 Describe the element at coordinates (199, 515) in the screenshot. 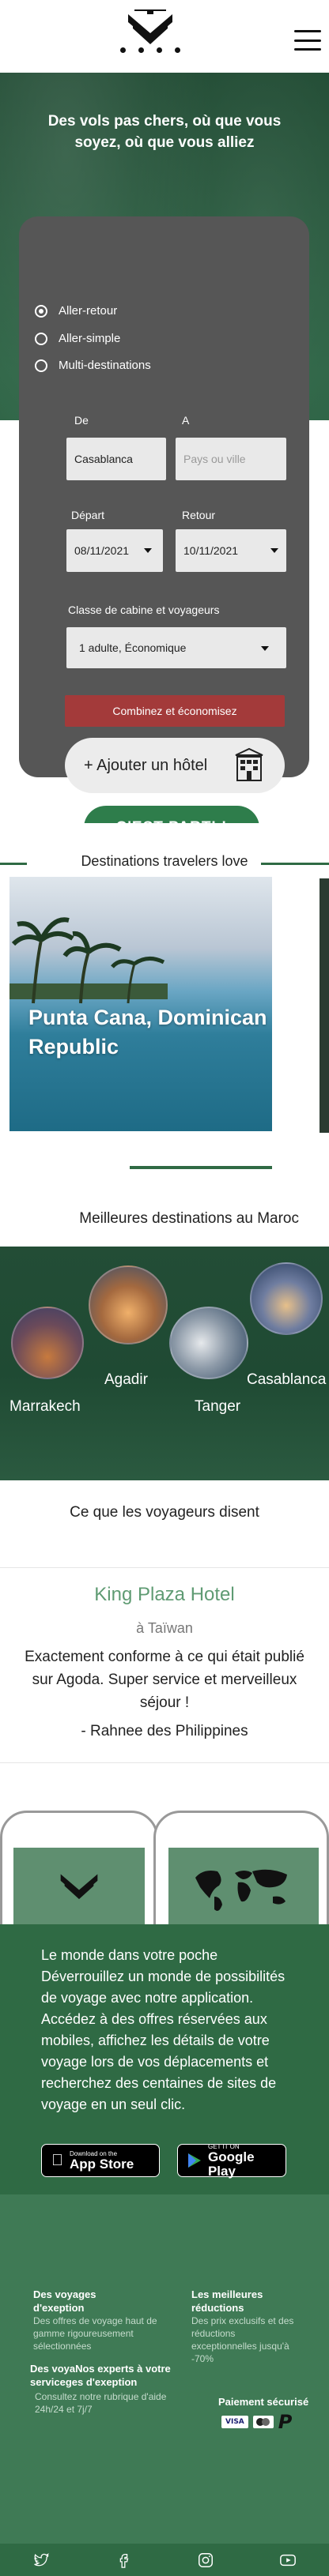

I see `return-label: Retour` at that location.